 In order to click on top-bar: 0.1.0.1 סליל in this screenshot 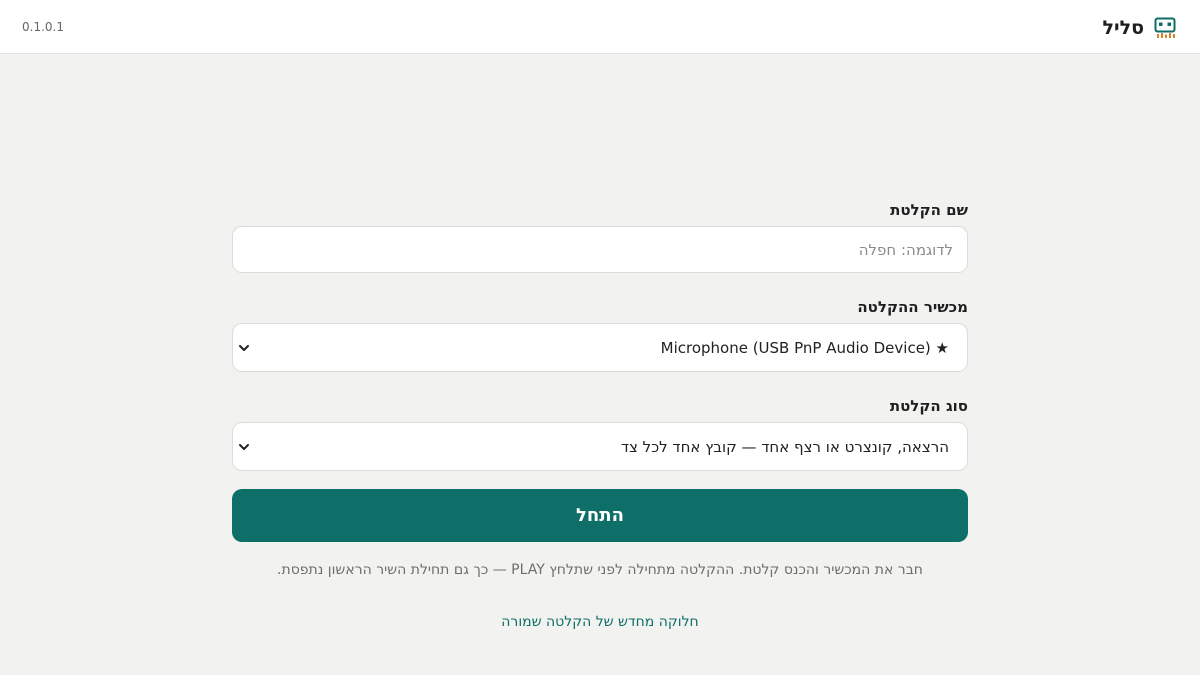, I will do `click(600, 27)`.